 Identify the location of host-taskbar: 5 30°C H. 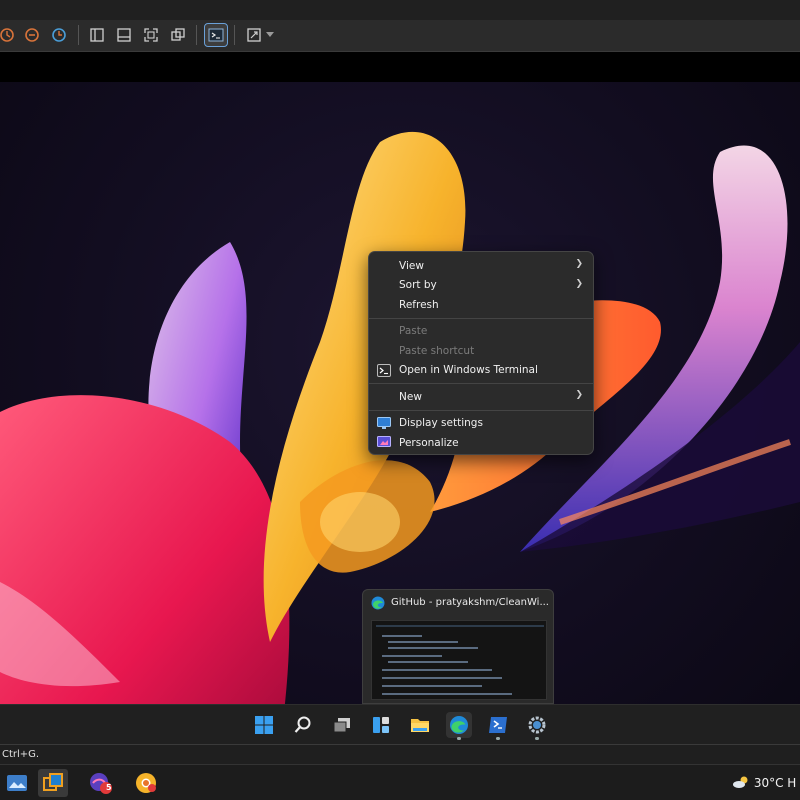
(400, 782).